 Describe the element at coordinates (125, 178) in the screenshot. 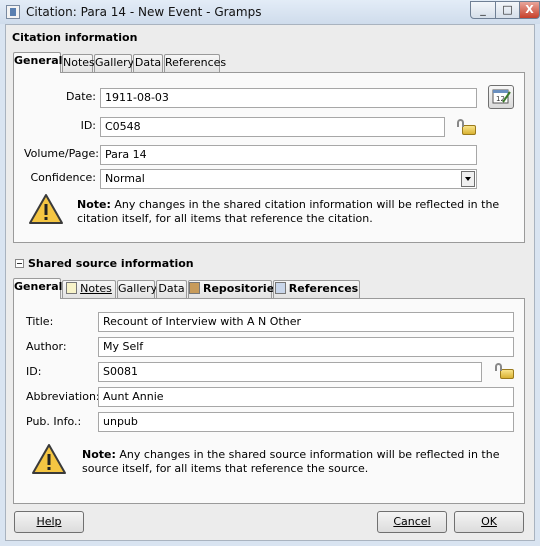

I see `confidence-value: Normal` at that location.